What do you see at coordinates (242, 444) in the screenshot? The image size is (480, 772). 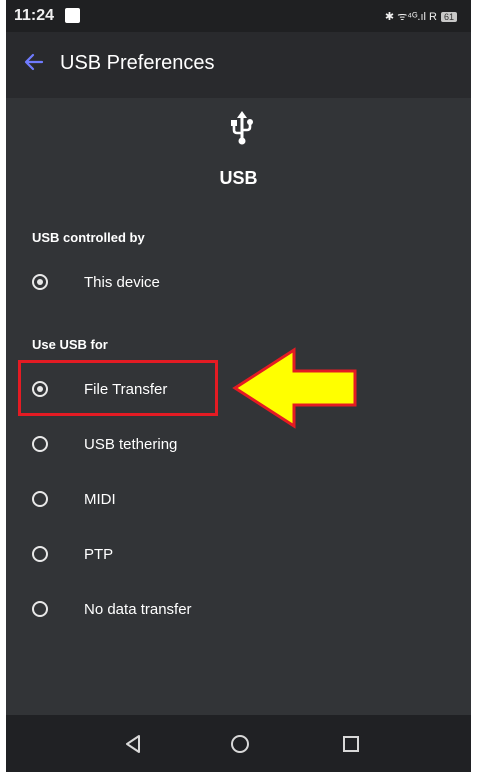 I see `option-usb-tethering: USB tethering` at bounding box center [242, 444].